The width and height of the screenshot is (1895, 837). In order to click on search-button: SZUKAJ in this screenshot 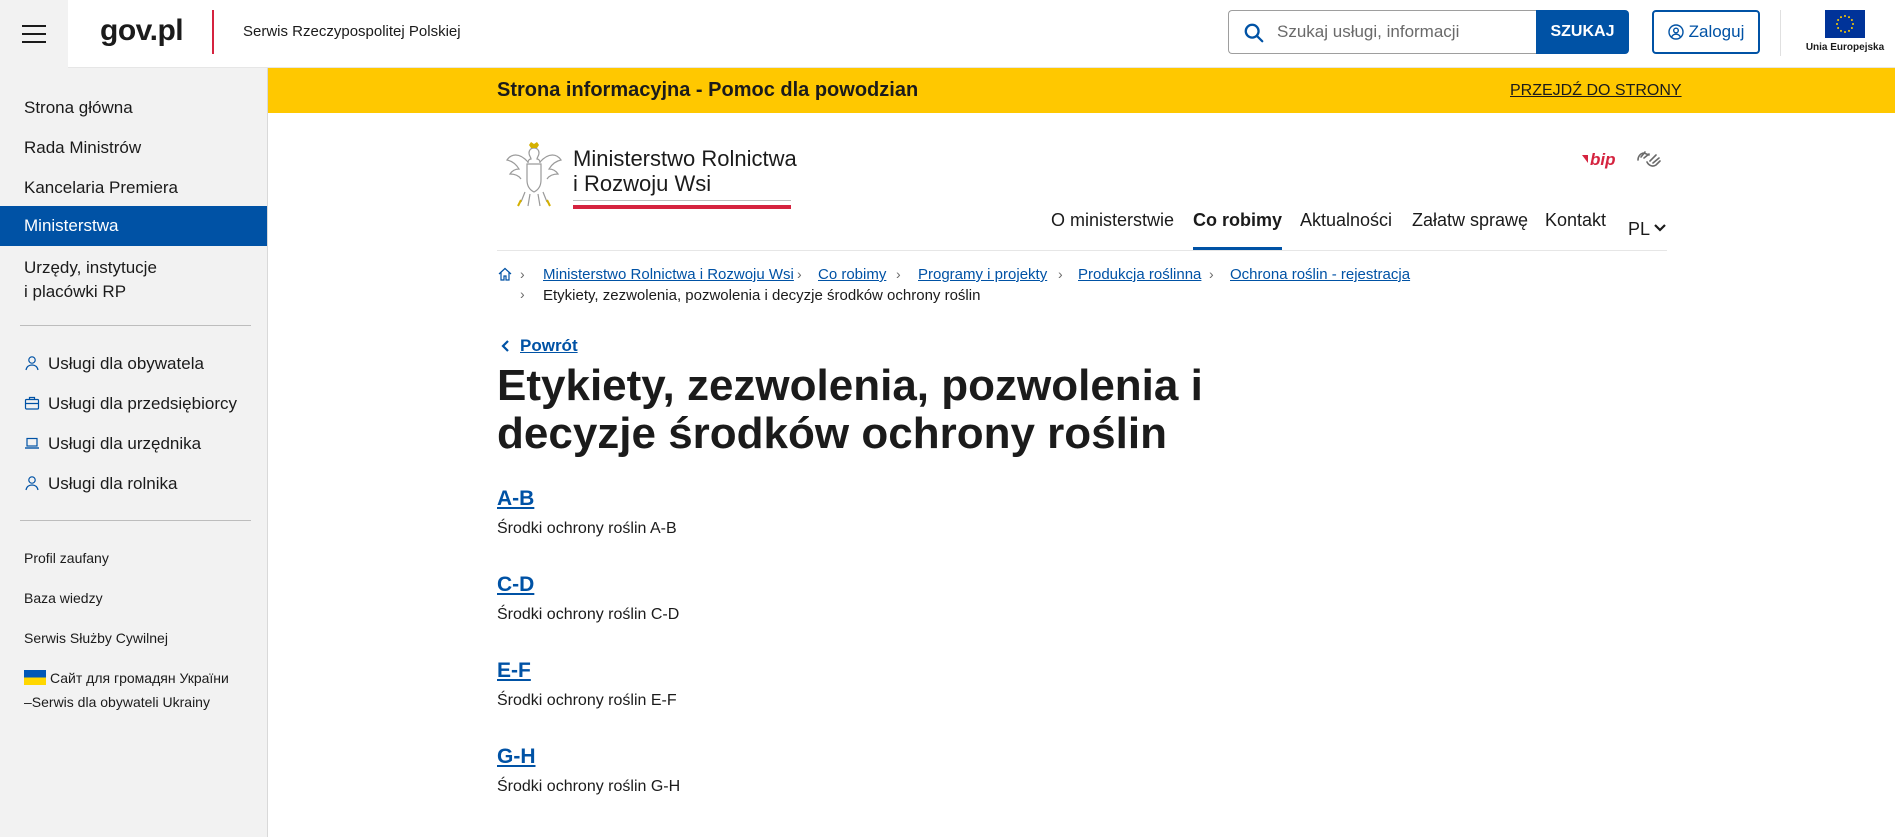, I will do `click(1582, 32)`.